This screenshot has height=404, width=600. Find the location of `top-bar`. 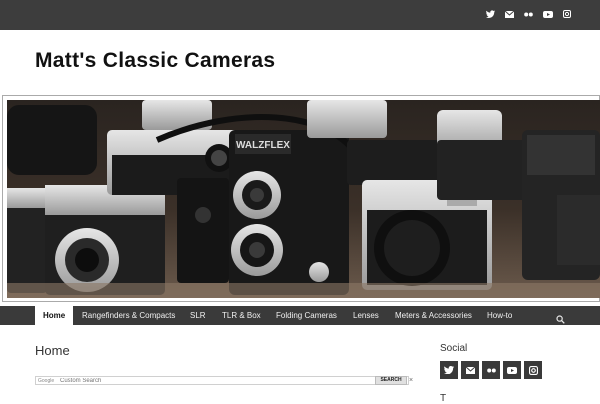

top-bar is located at coordinates (300, 15).